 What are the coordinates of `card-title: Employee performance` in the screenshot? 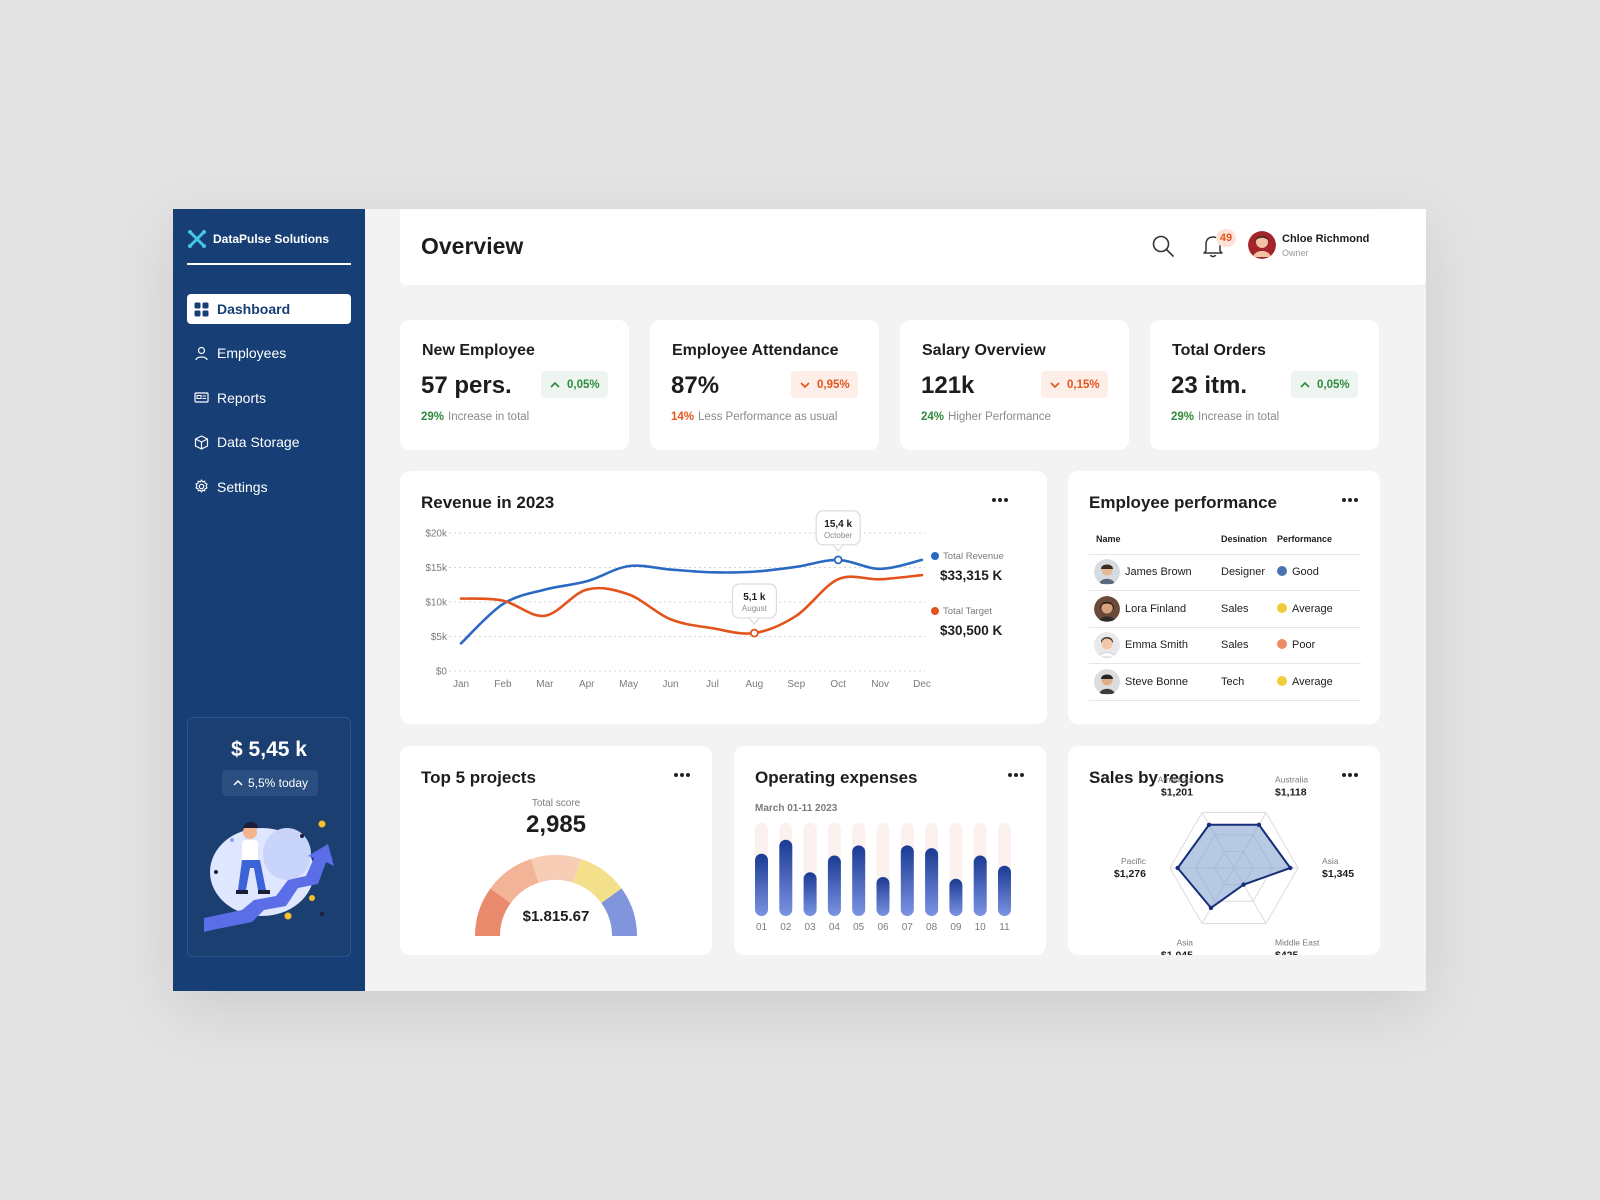 It's located at (1183, 502).